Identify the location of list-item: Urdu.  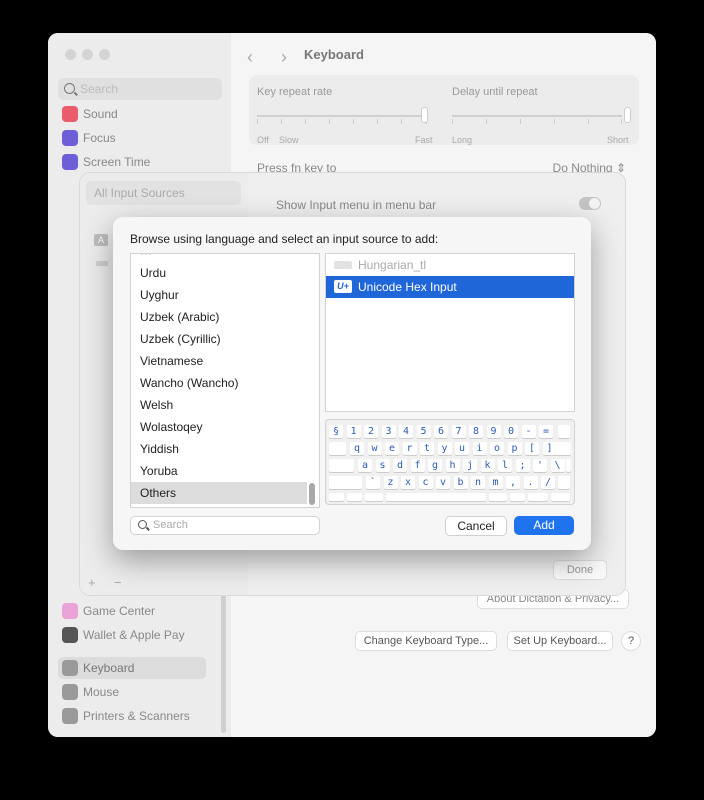
(219, 273).